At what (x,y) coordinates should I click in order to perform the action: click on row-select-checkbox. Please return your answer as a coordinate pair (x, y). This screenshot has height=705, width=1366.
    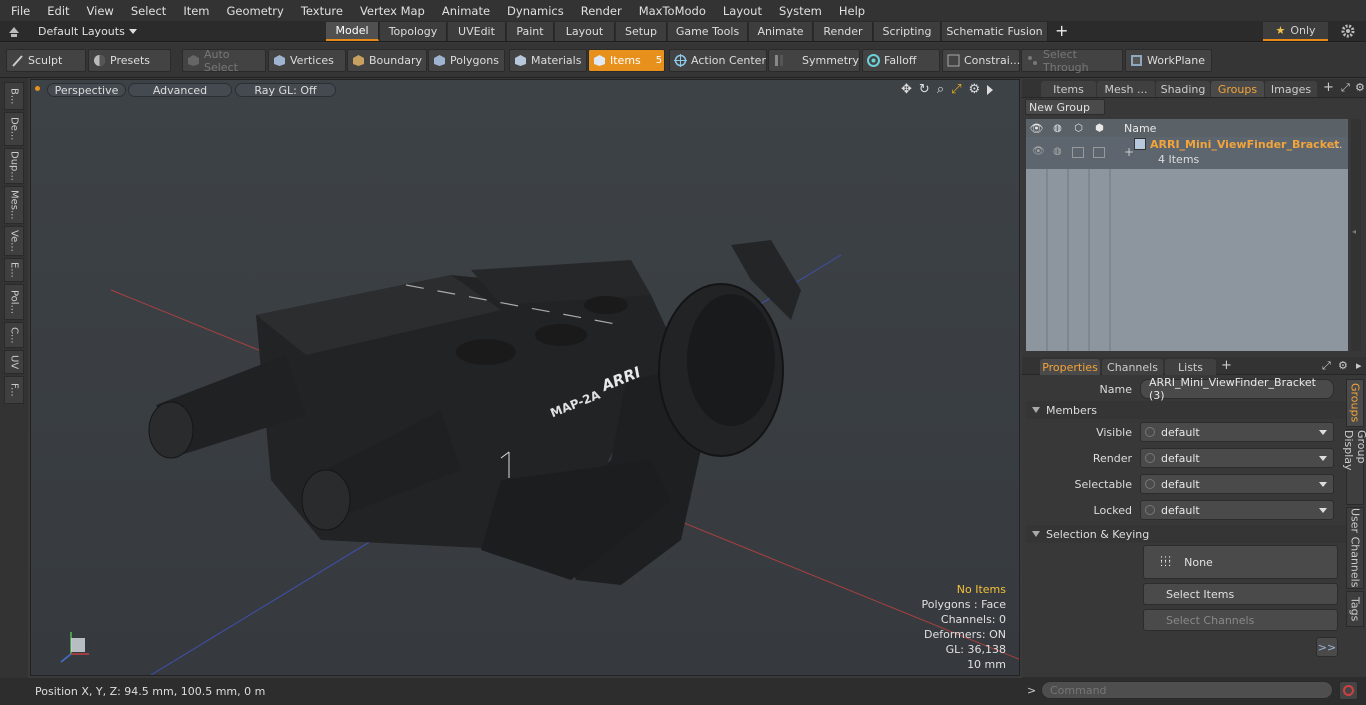
    Looking at the image, I should click on (1099, 152).